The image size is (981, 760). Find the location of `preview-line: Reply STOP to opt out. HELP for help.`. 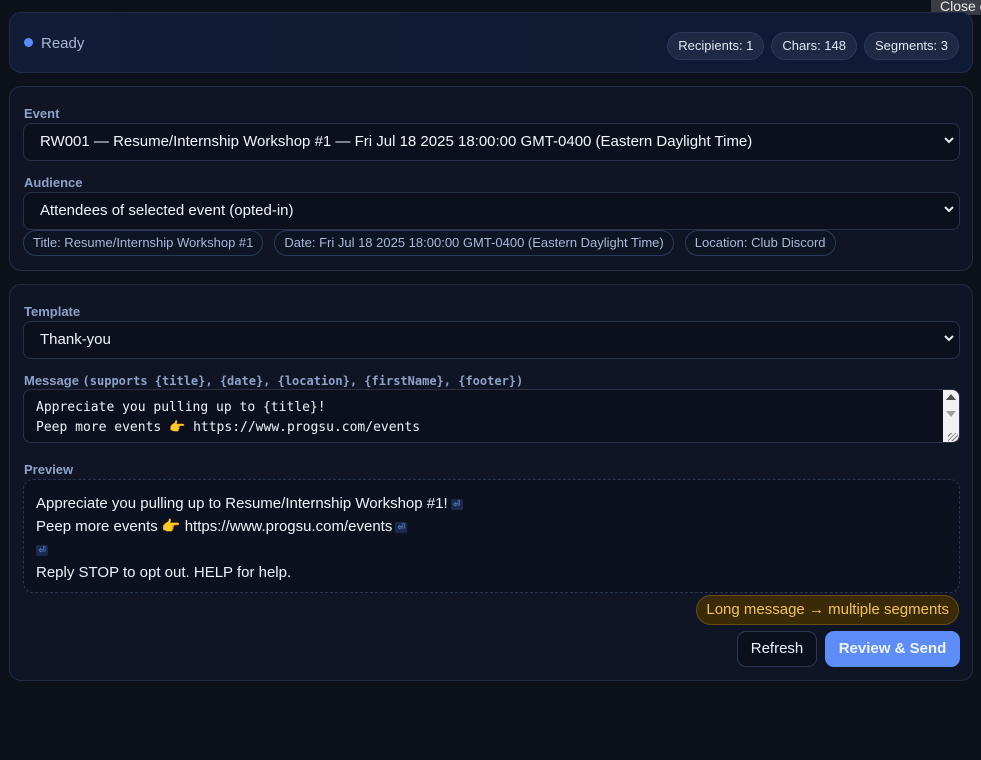

preview-line: Reply STOP to opt out. HELP for help. is located at coordinates (164, 572).